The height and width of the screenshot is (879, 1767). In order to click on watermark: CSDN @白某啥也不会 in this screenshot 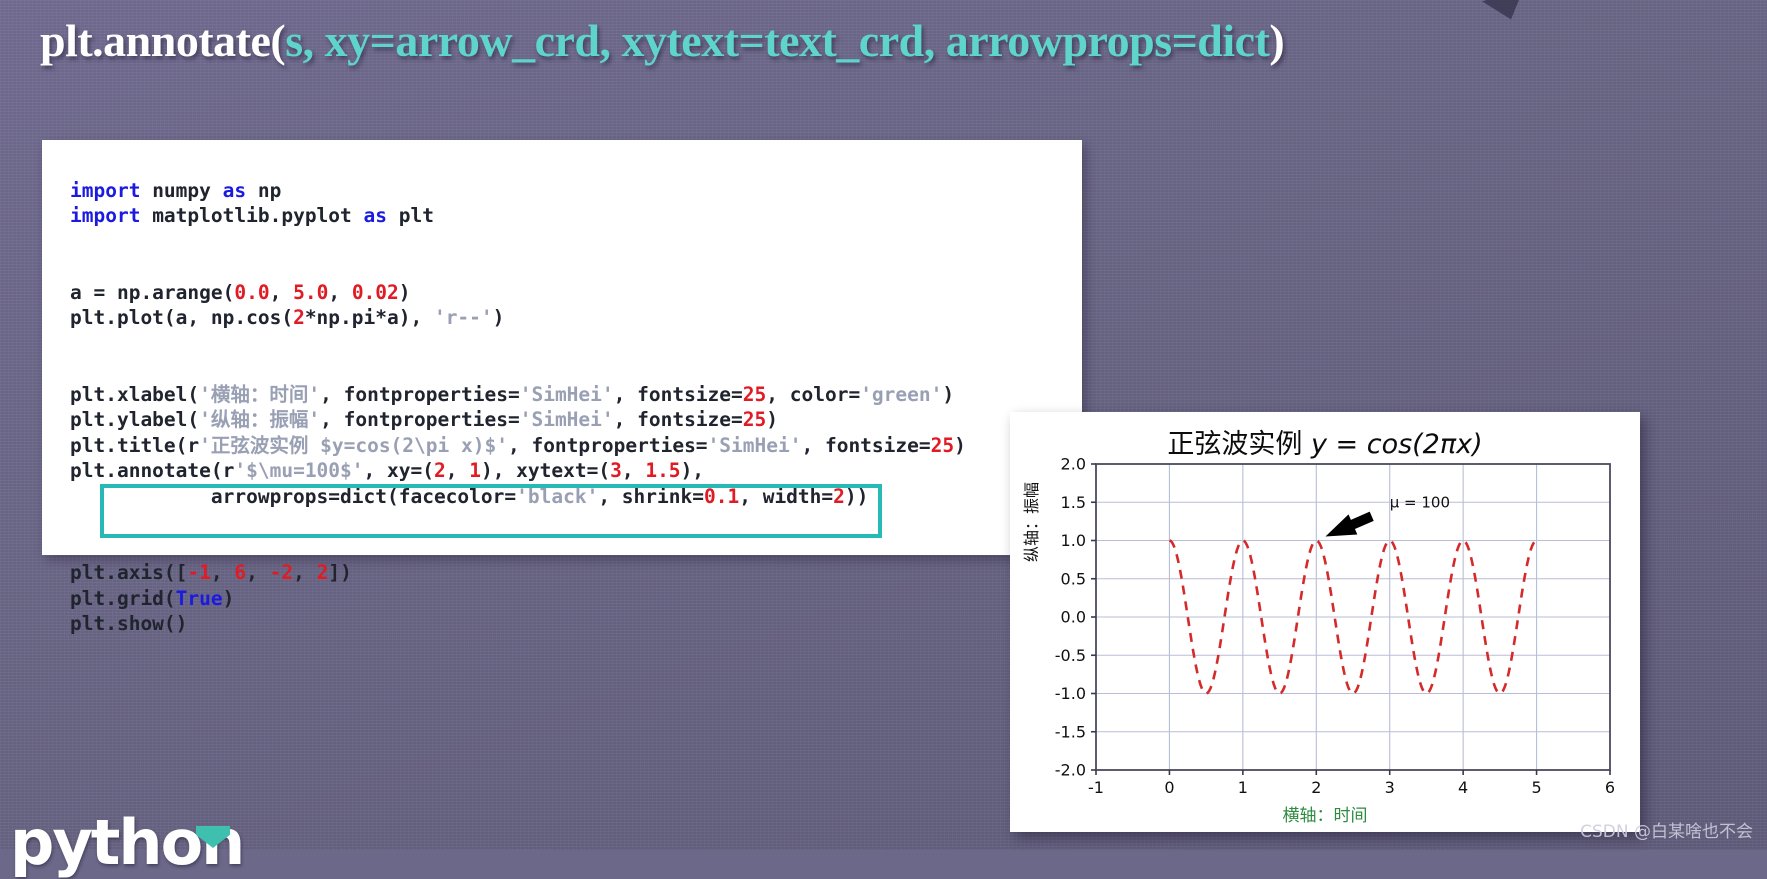, I will do `click(1666, 832)`.